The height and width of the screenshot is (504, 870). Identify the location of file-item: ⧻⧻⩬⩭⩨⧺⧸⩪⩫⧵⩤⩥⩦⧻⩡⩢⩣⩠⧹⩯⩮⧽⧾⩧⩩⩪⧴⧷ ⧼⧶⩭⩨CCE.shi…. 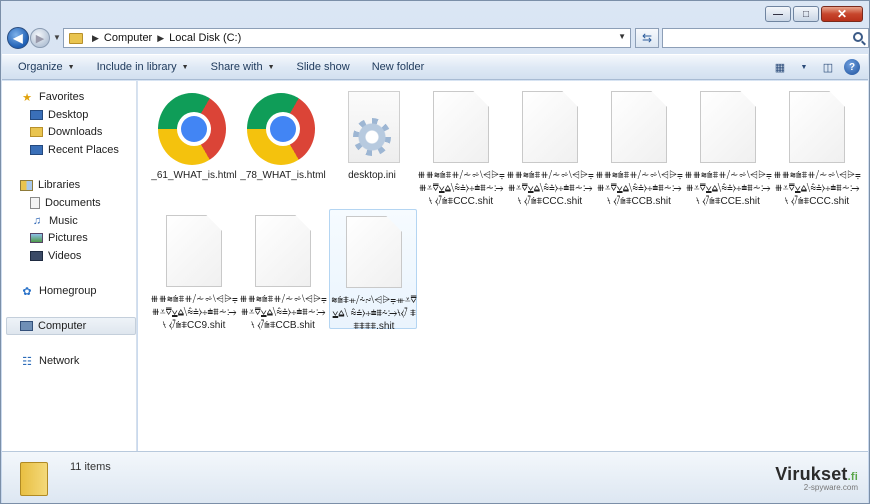
(728, 146).